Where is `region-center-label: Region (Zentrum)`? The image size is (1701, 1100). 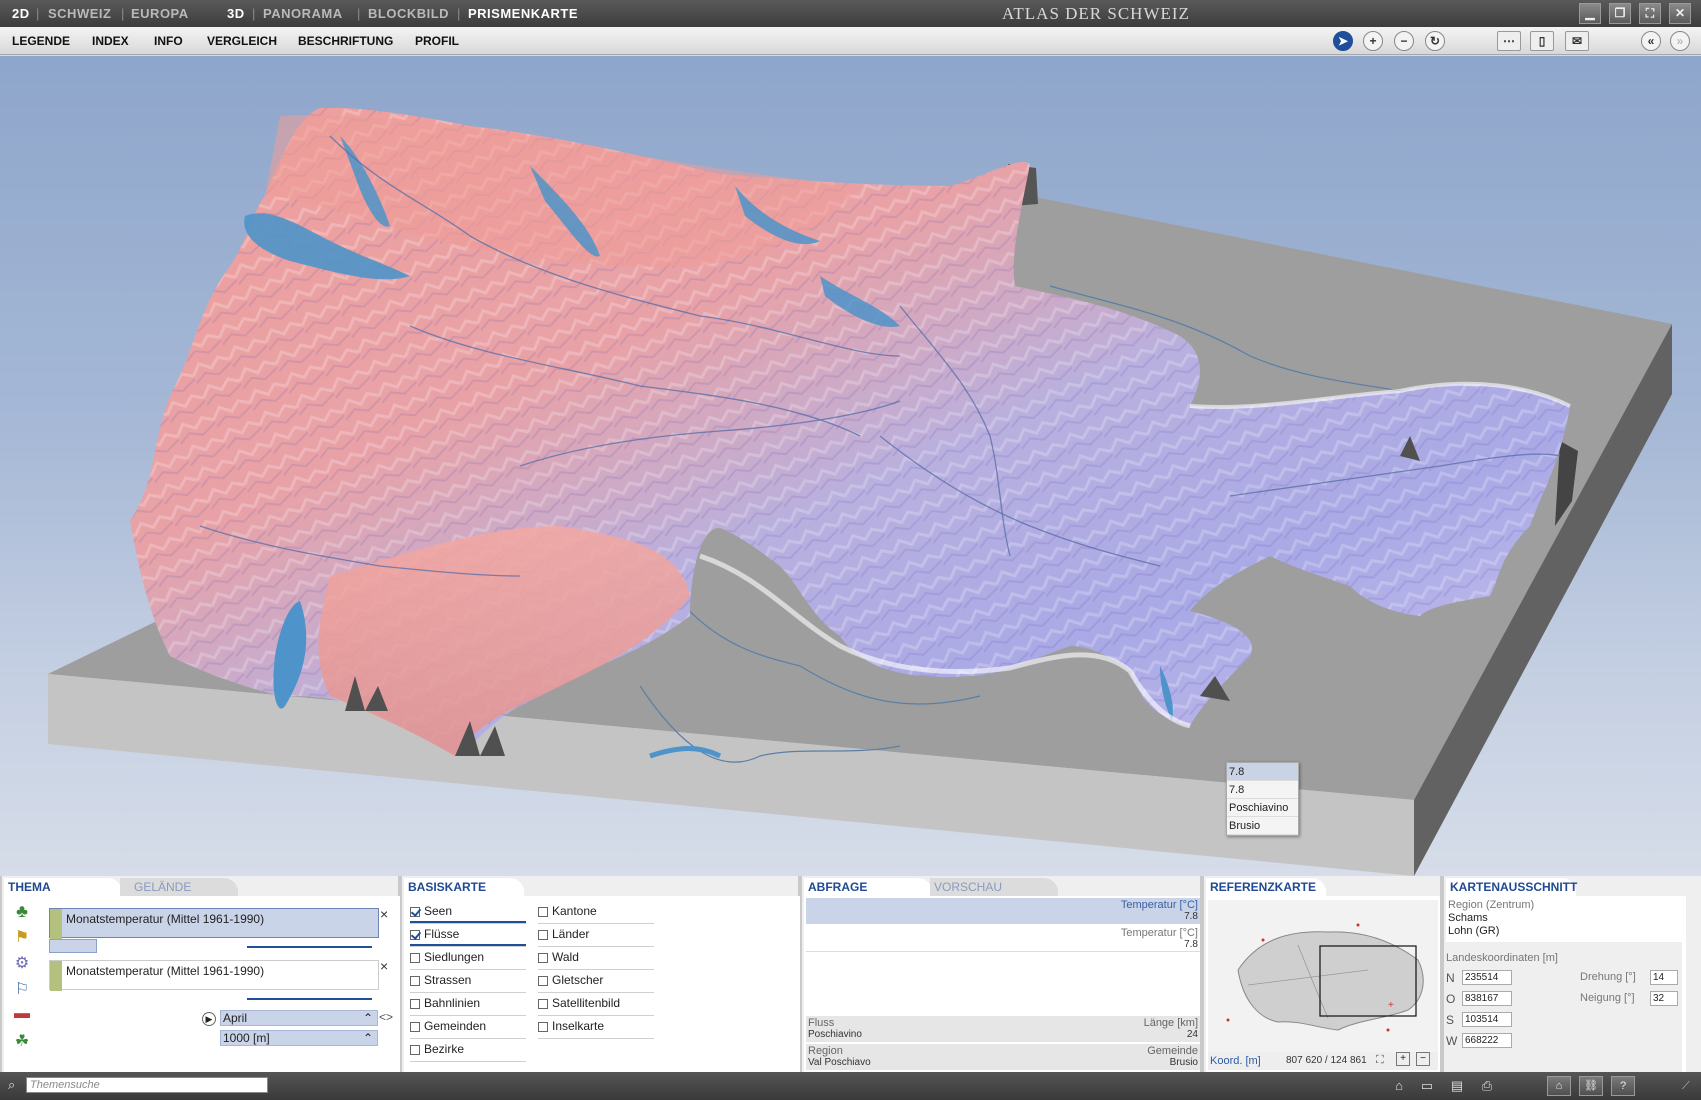 region-center-label: Region (Zentrum) is located at coordinates (1491, 905).